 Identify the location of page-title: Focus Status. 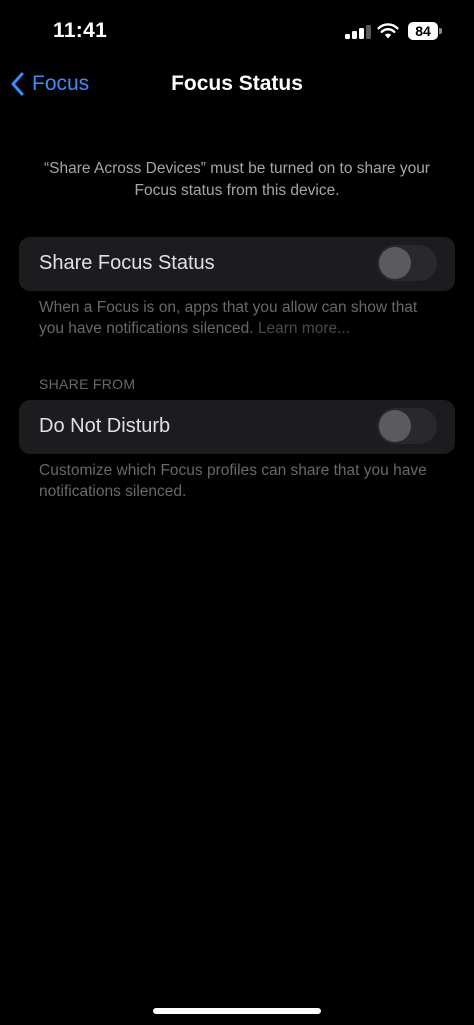
(237, 83).